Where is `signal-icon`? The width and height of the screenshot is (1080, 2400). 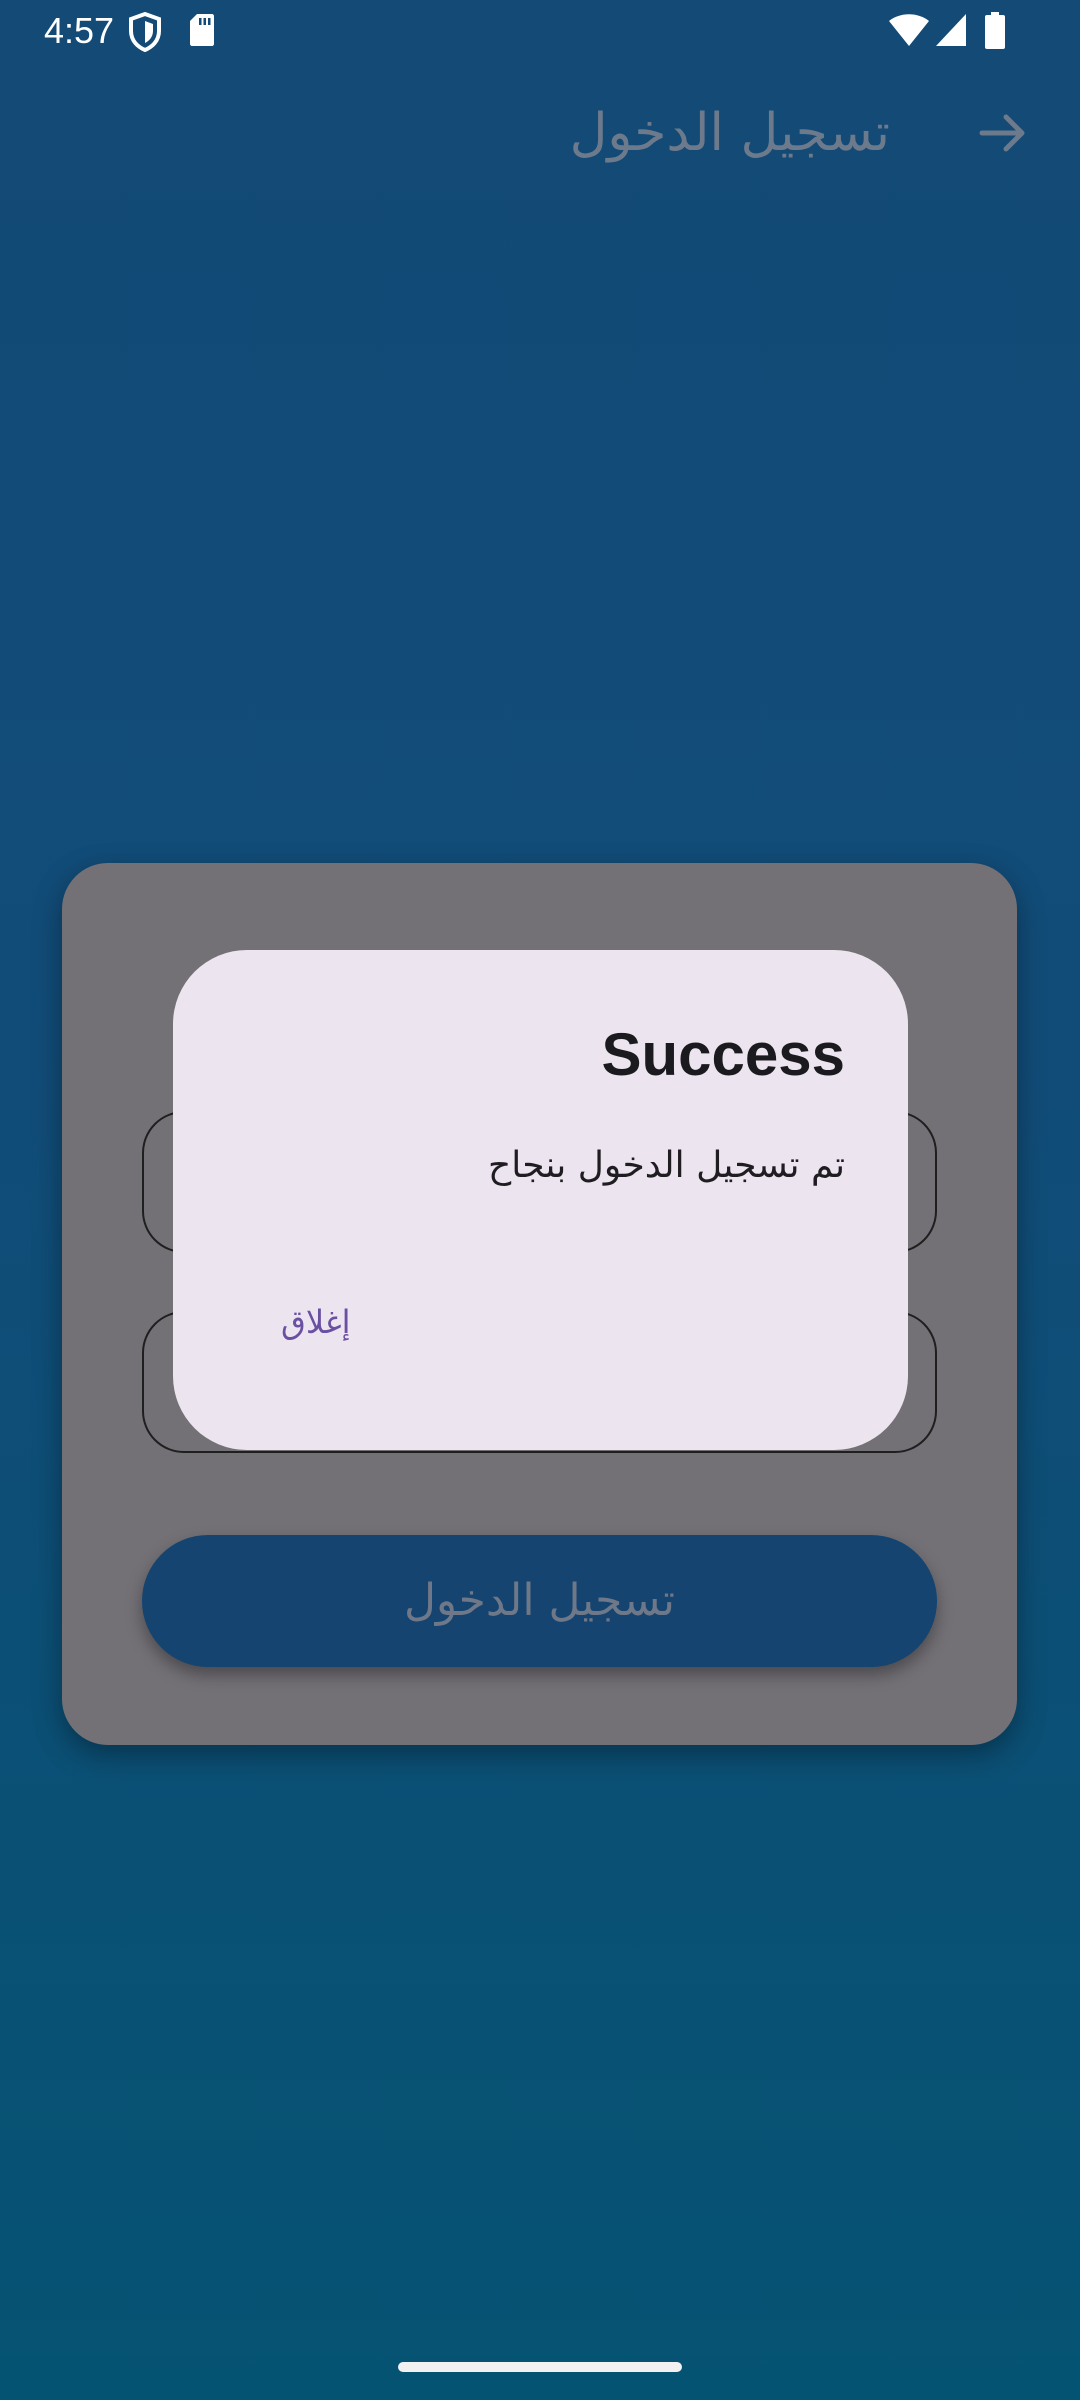 signal-icon is located at coordinates (951, 32).